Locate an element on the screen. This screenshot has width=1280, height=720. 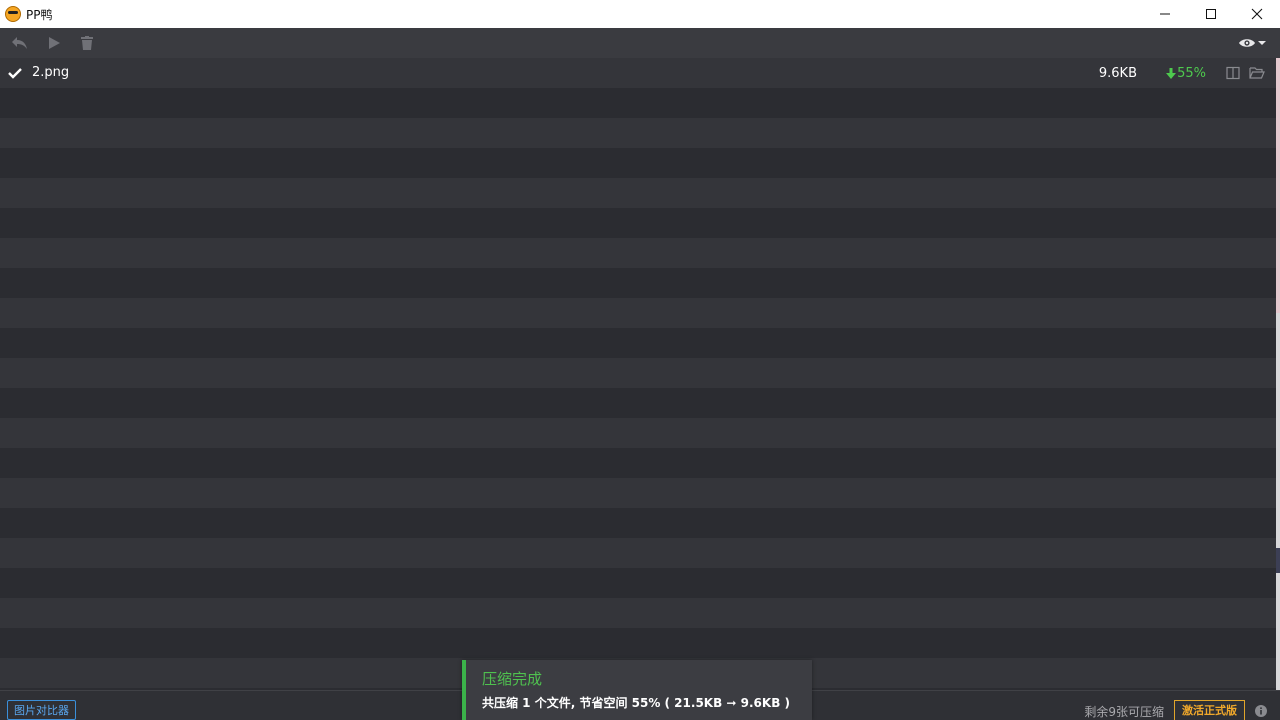
toolbar is located at coordinates (640, 43).